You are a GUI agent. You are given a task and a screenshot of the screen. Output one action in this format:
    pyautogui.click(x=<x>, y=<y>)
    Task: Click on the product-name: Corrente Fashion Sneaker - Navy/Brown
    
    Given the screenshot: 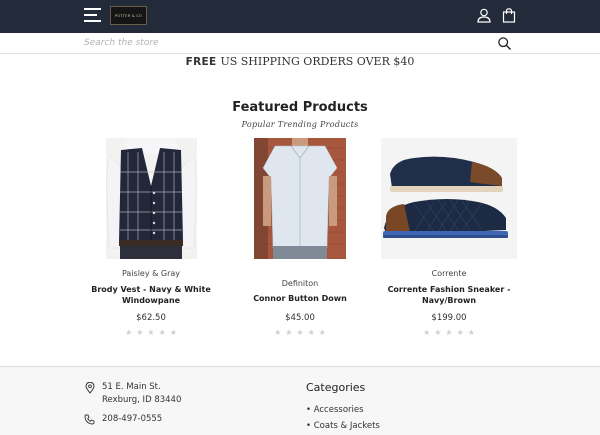 What is the action you would take?
    pyautogui.click(x=449, y=295)
    